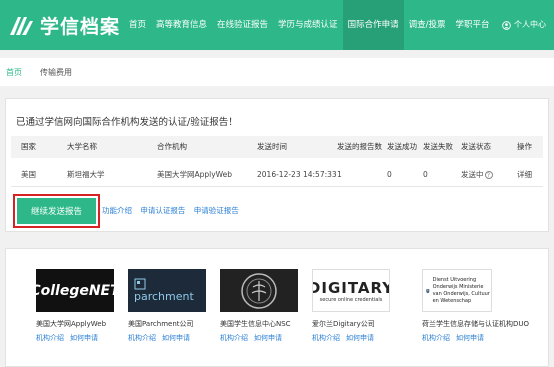 The image size is (554, 367). What do you see at coordinates (28, 146) in the screenshot?
I see `header-country: 国家` at bounding box center [28, 146].